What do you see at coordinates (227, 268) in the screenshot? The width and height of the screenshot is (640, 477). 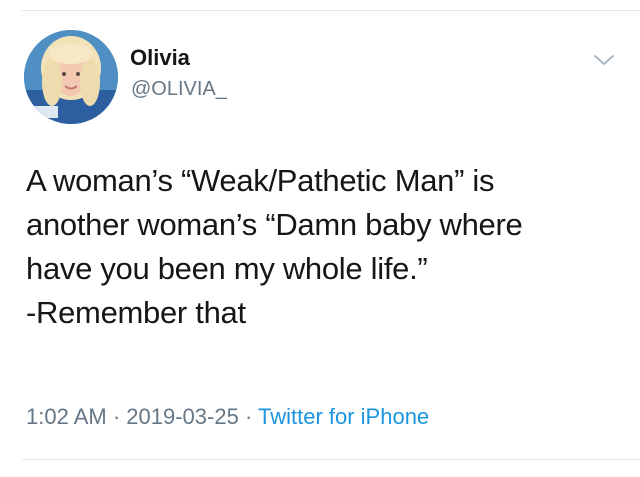 I see `tweet-line: have you been my whole life.”` at bounding box center [227, 268].